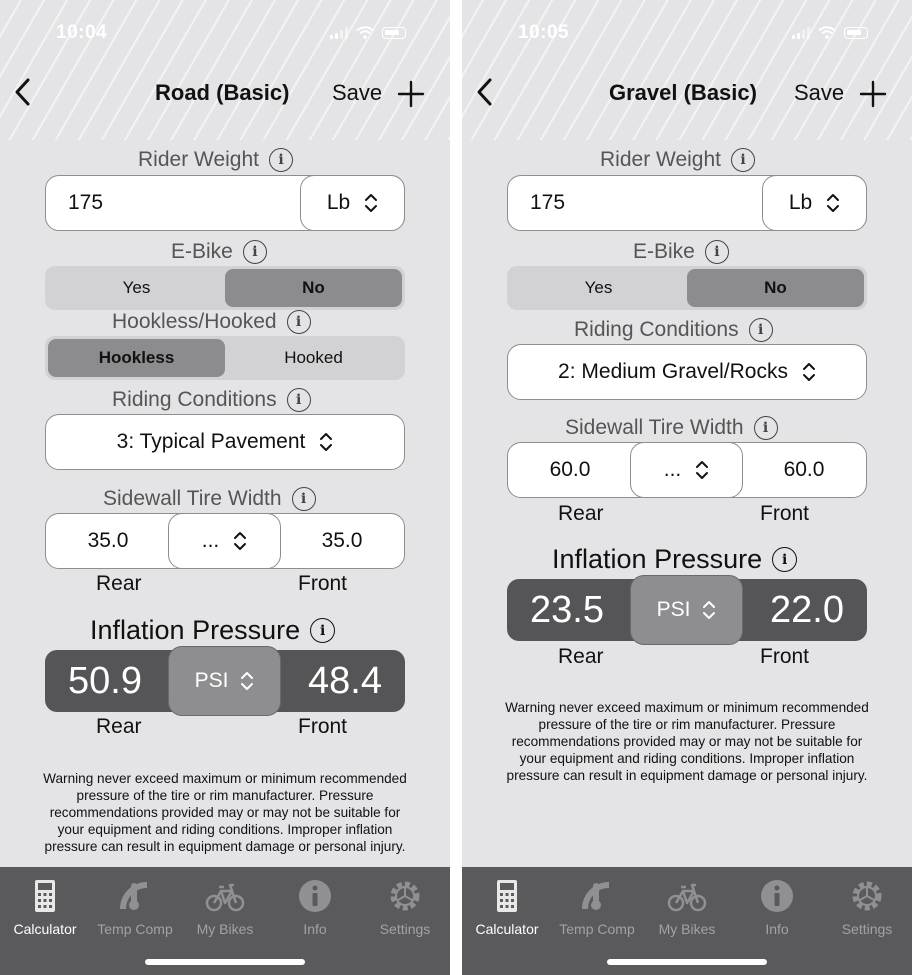 The width and height of the screenshot is (912, 975). What do you see at coordinates (673, 371) in the screenshot?
I see `riding-conditions-value: 2: Medium Gravel/Rocks` at bounding box center [673, 371].